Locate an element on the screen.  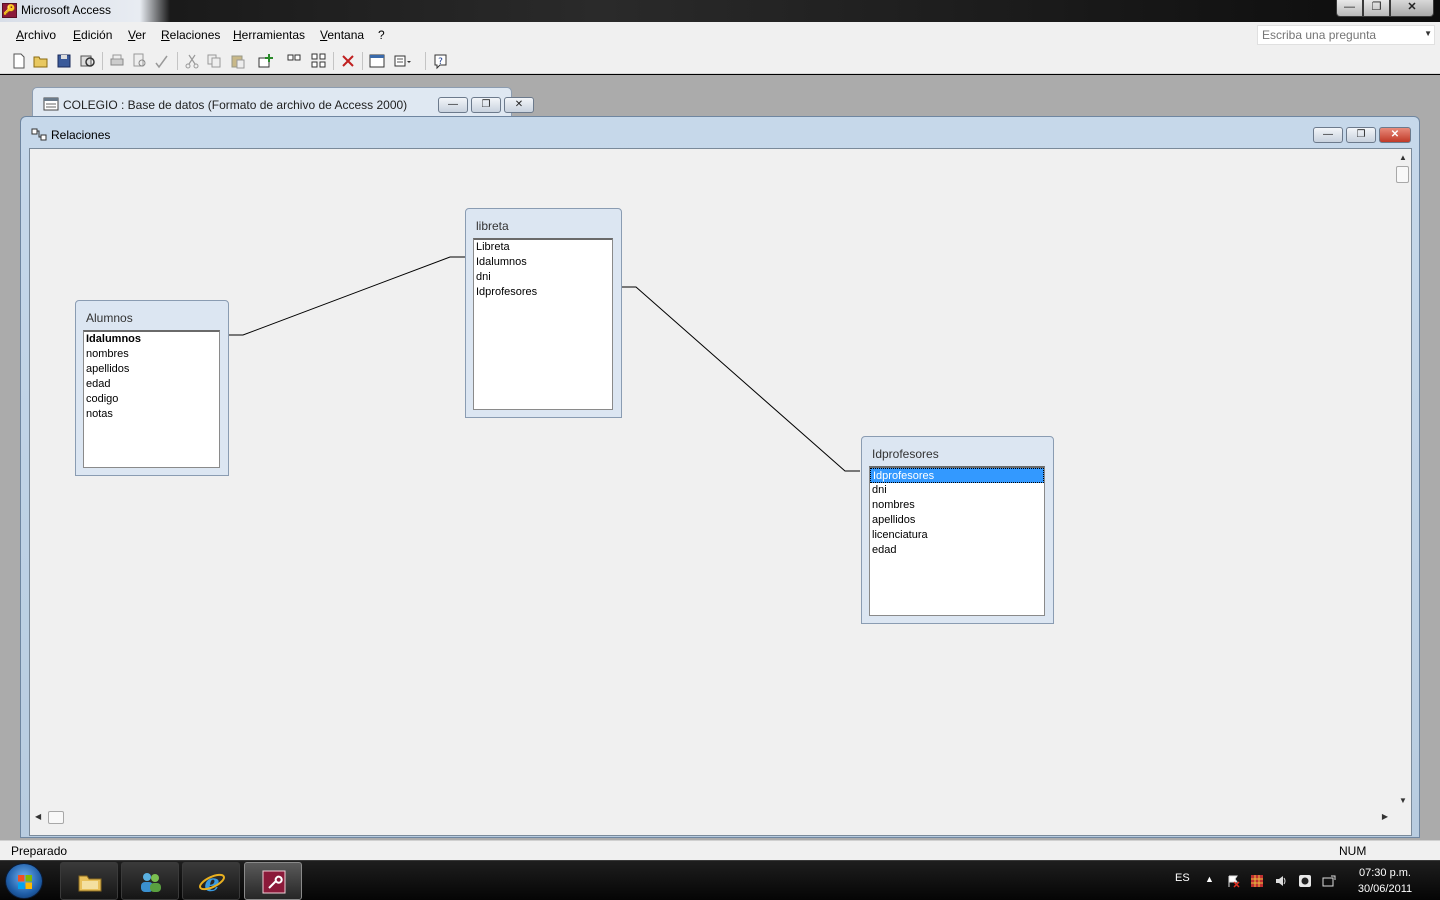
network-icon is located at coordinates (1329, 881).